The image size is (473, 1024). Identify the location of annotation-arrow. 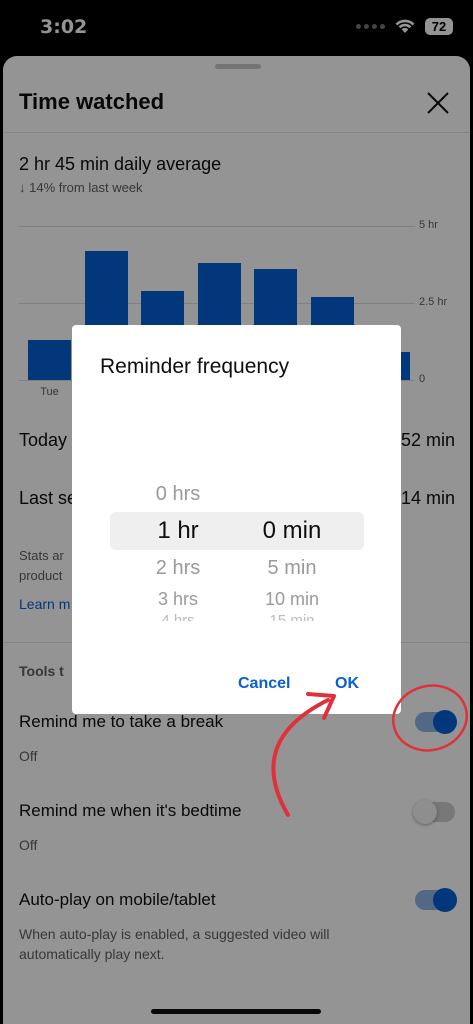
(300, 757).